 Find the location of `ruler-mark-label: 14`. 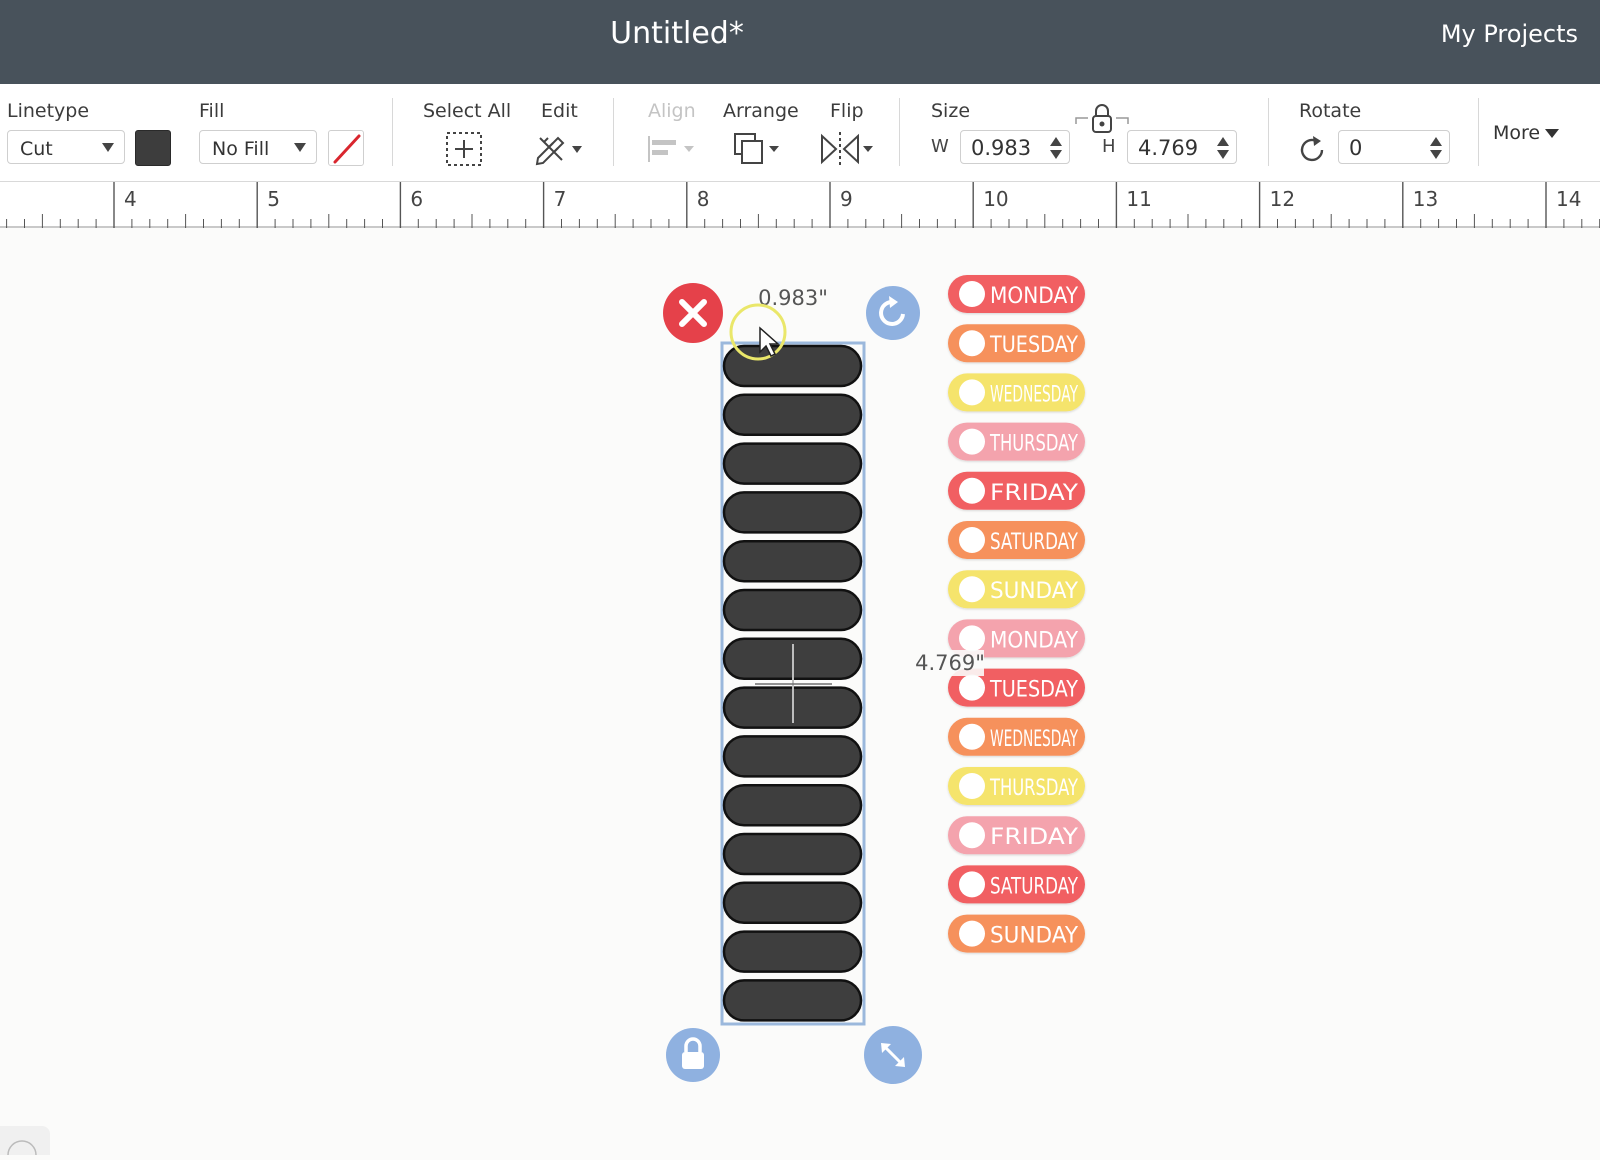

ruler-mark-label: 14 is located at coordinates (1568, 199).